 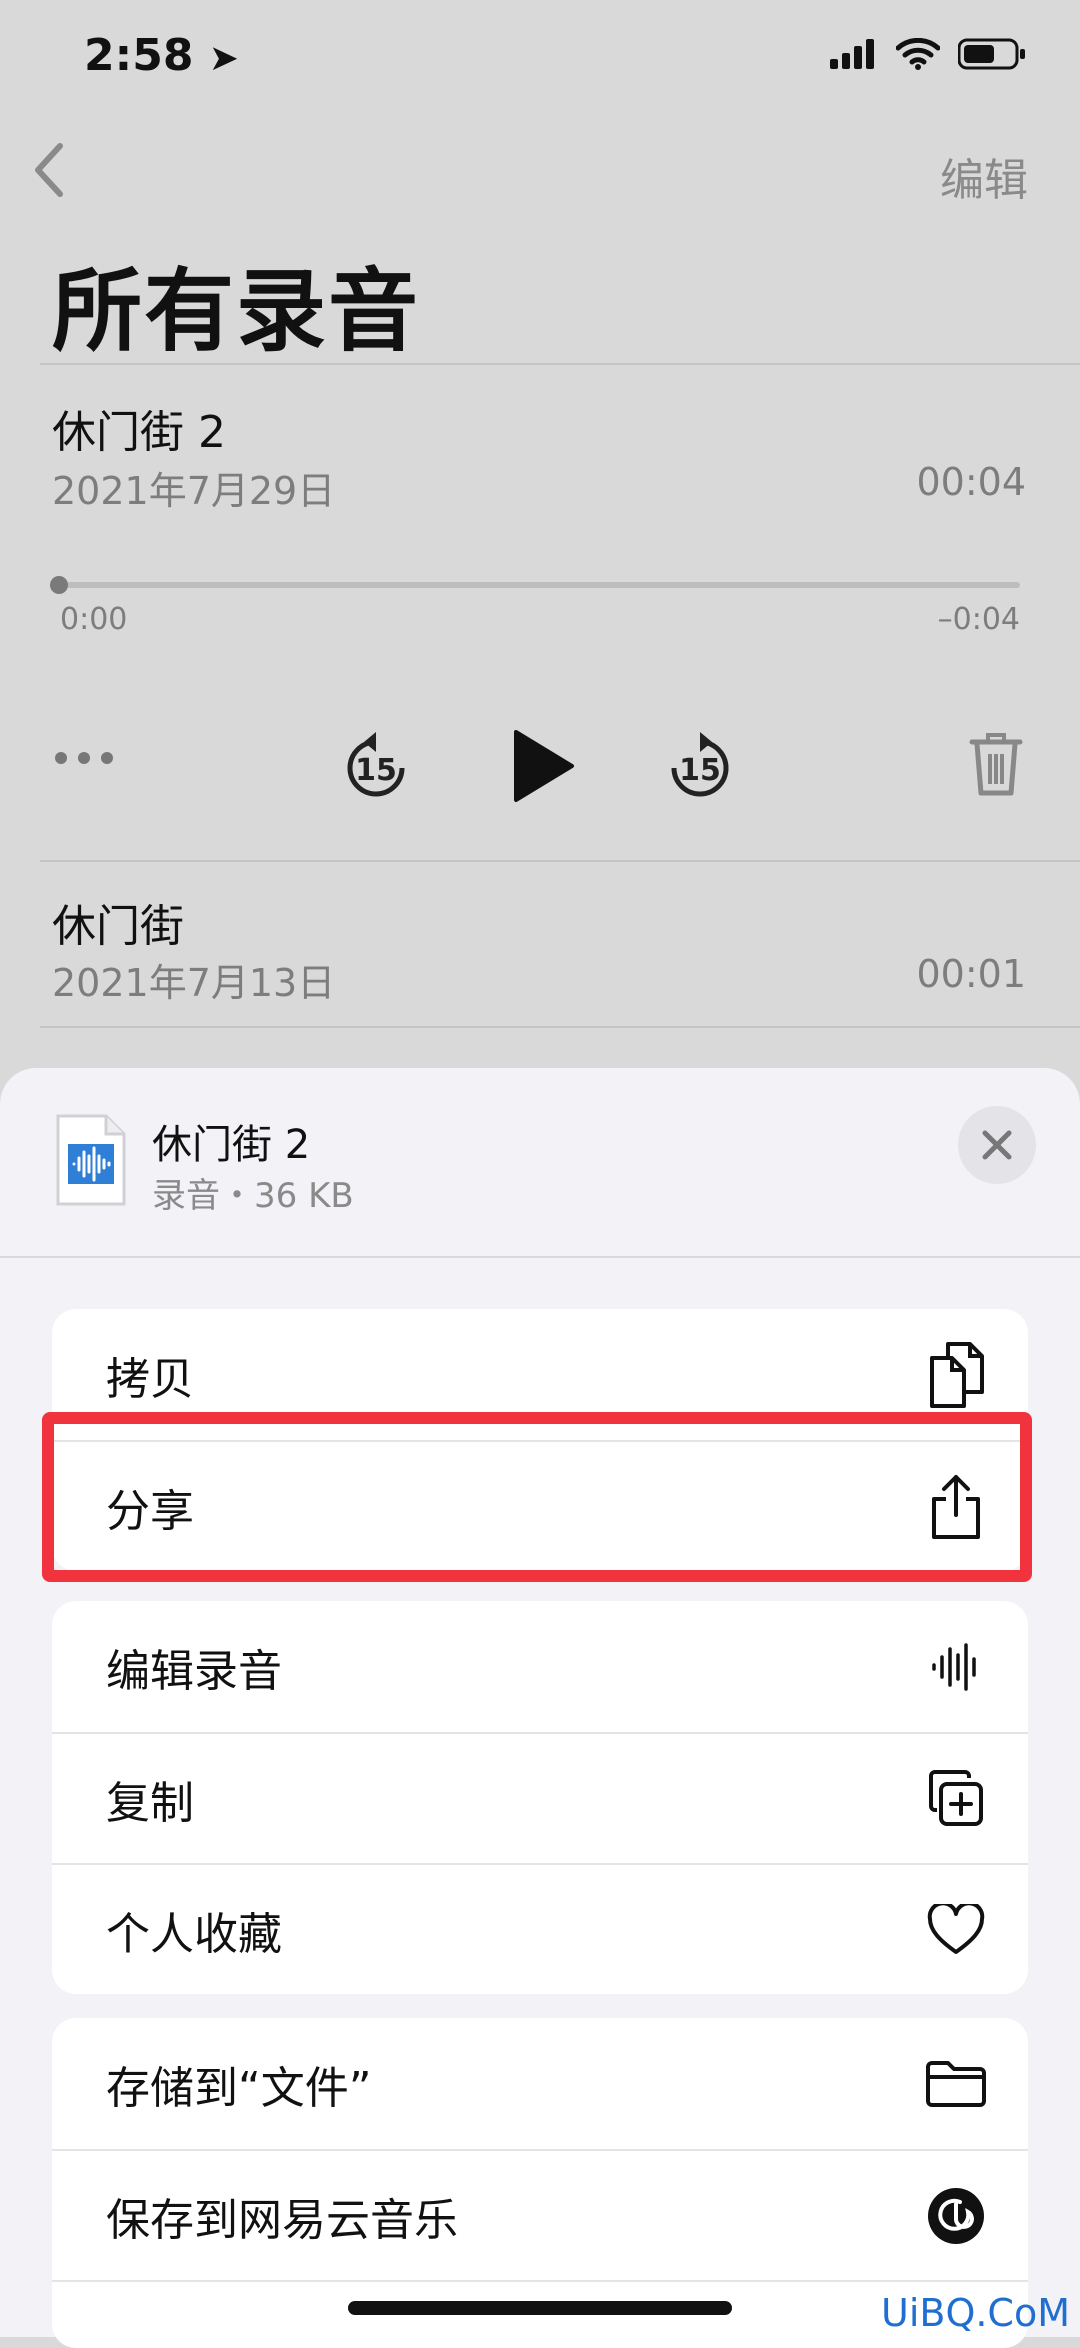 I want to click on trash-icon, so click(x=996, y=764).